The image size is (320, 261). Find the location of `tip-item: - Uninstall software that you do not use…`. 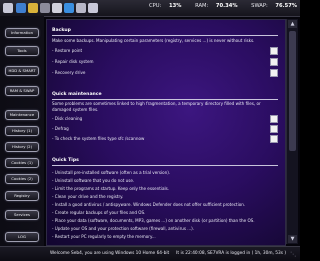

tip-item: - Uninstall software that you do not use… is located at coordinates (93, 180).